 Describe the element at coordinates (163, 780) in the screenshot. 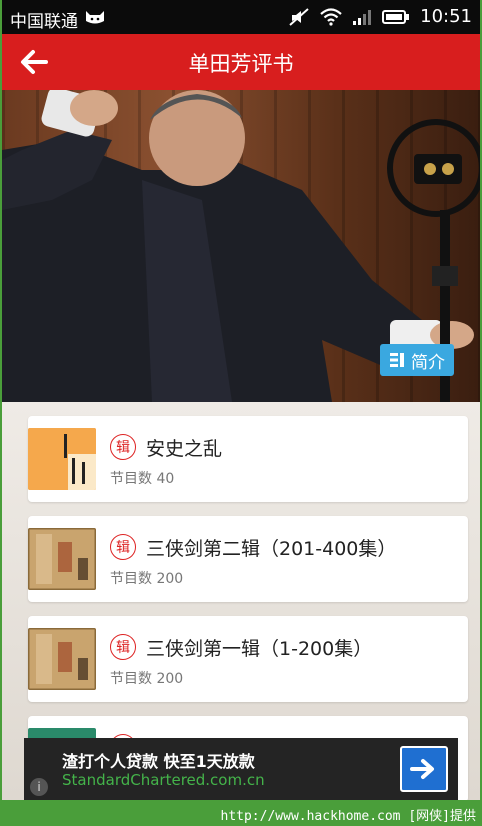

I see `ad-url: StandardChartered.com.cn` at that location.